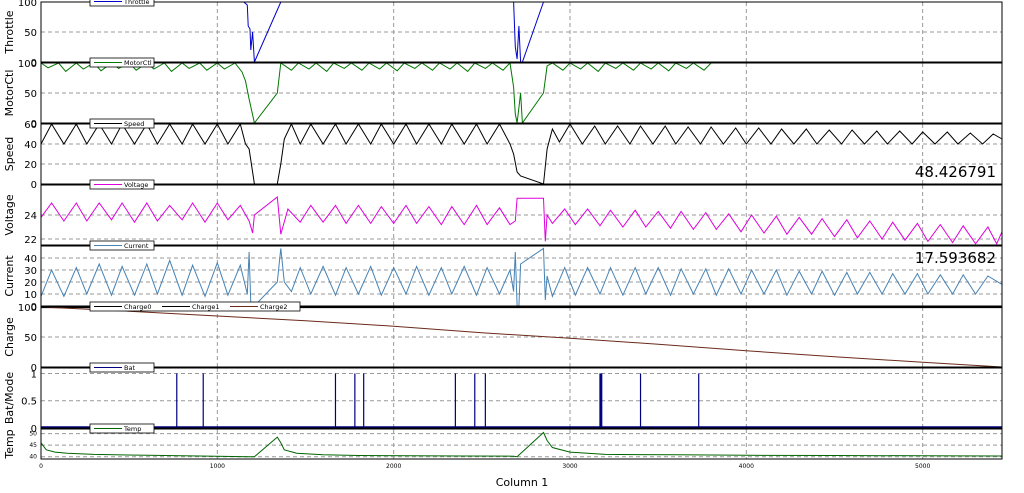 This screenshot has height=493, width=1024. I want to click on legend-label: Bat, so click(129, 368).